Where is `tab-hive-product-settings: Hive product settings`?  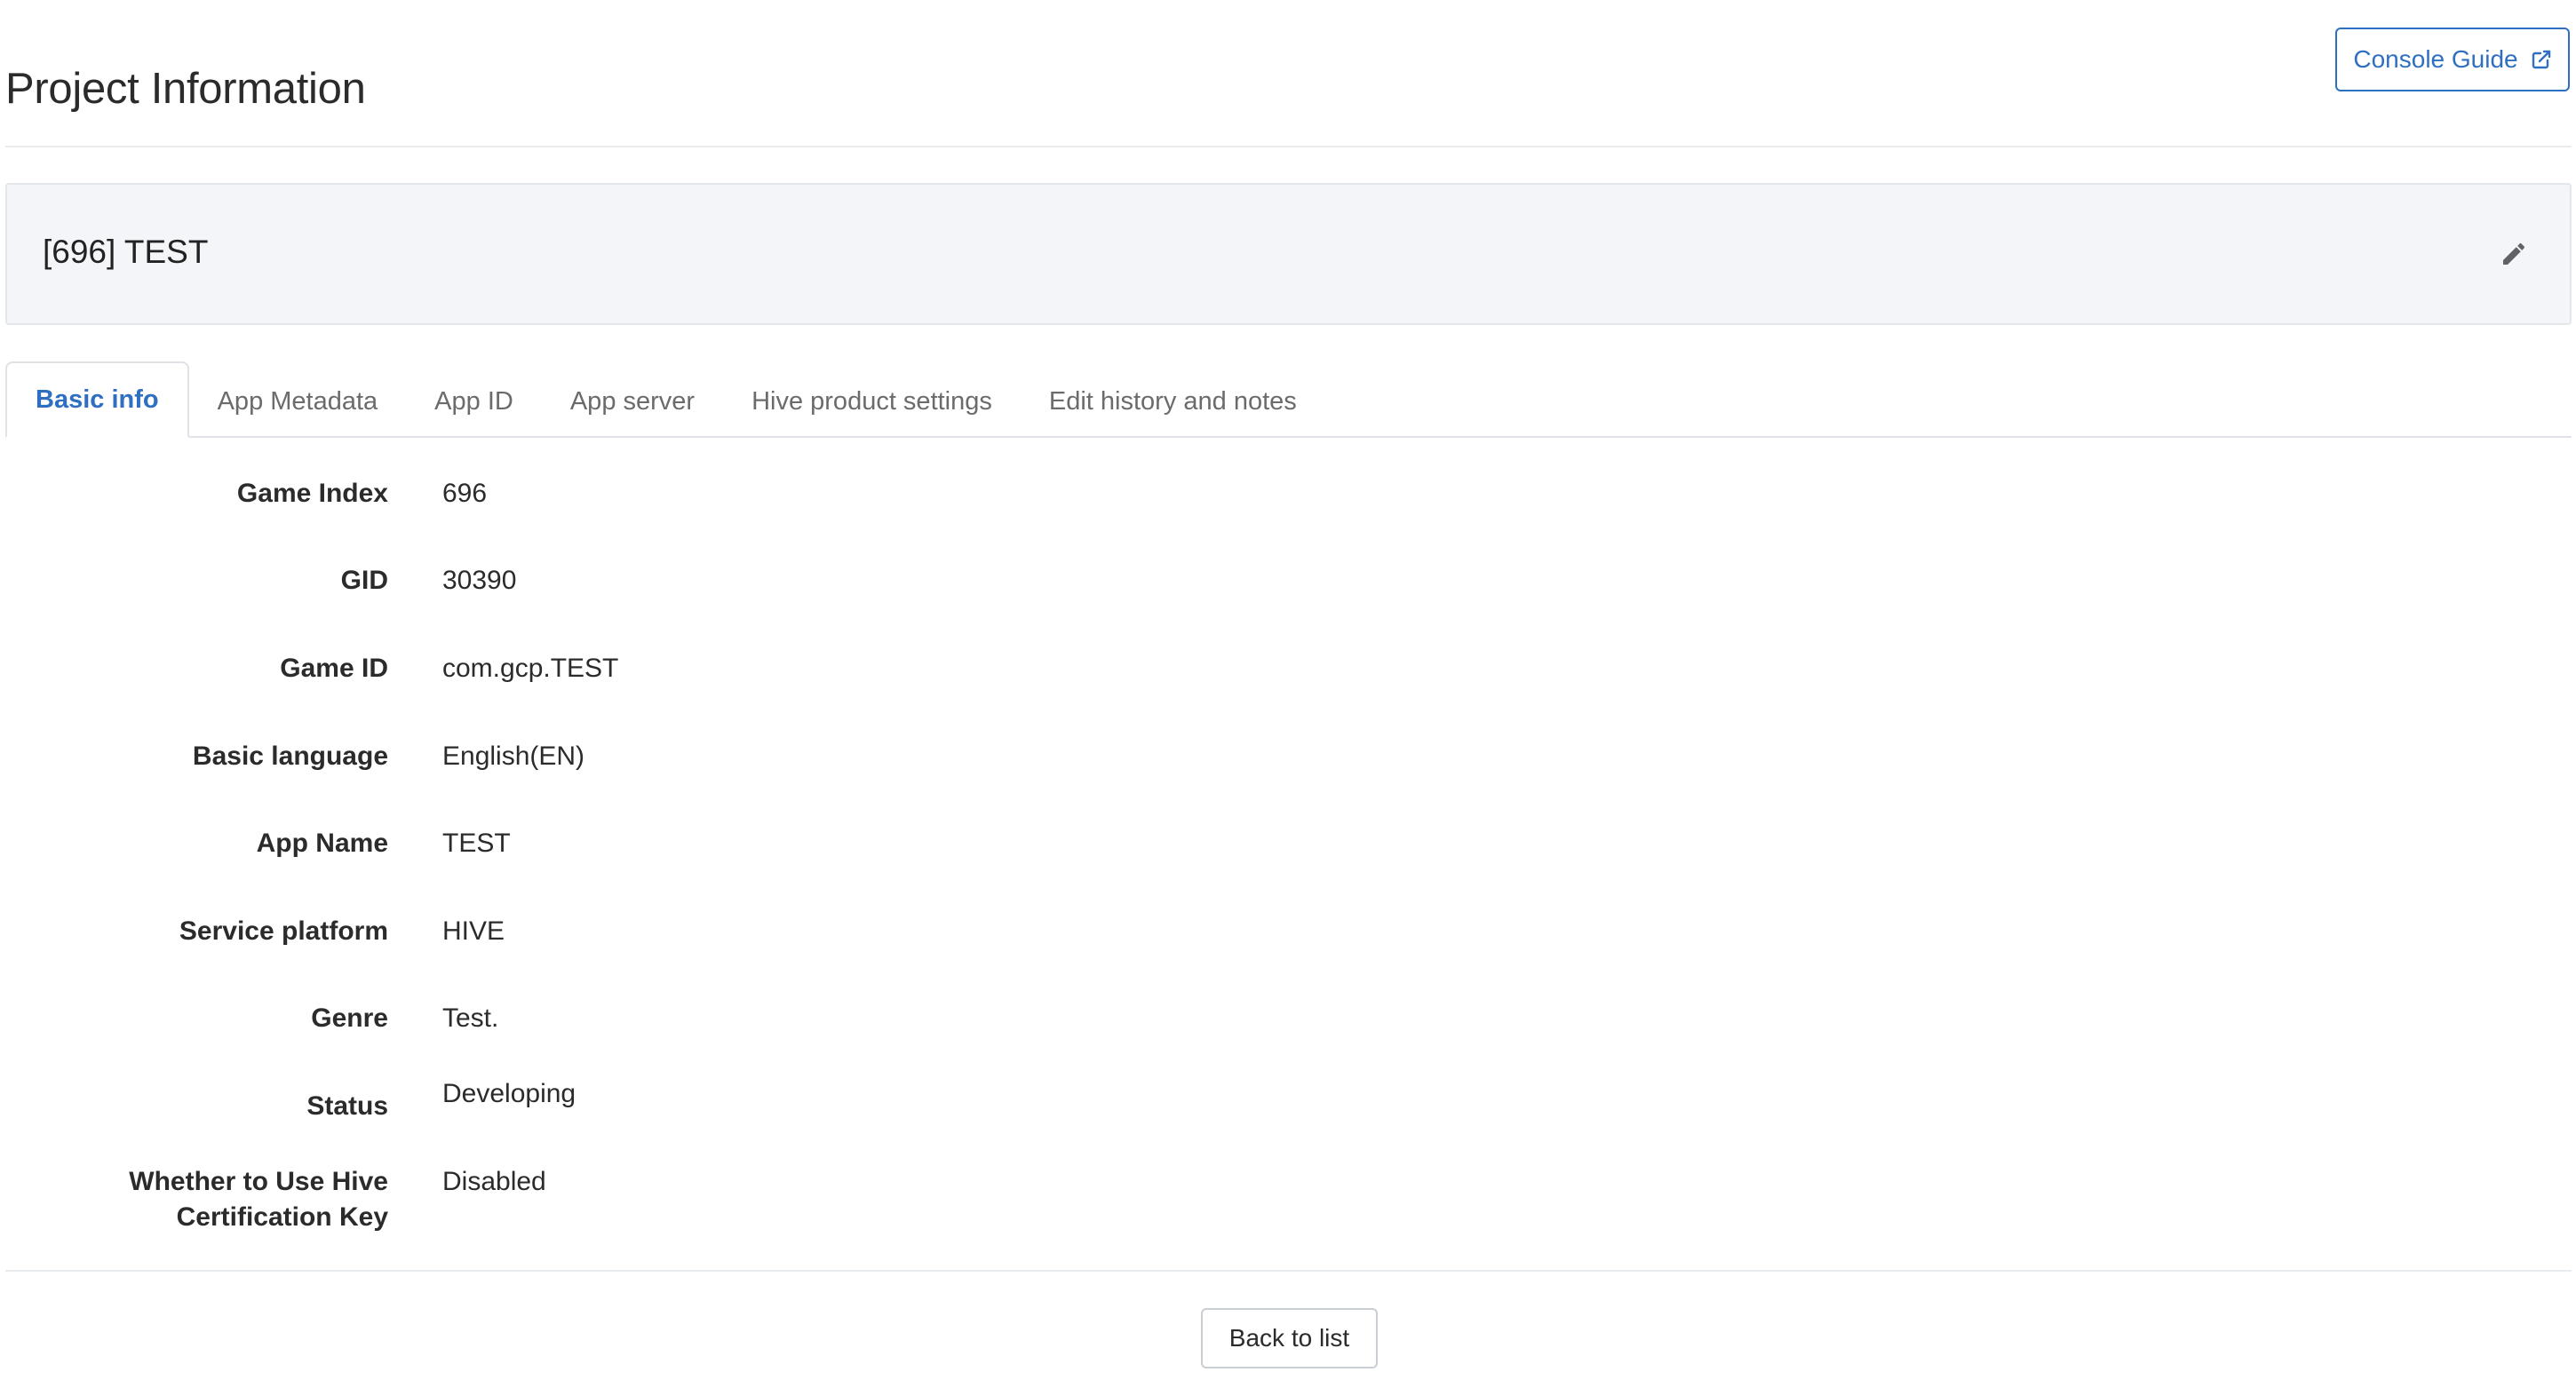 tab-hive-product-settings: Hive product settings is located at coordinates (872, 401).